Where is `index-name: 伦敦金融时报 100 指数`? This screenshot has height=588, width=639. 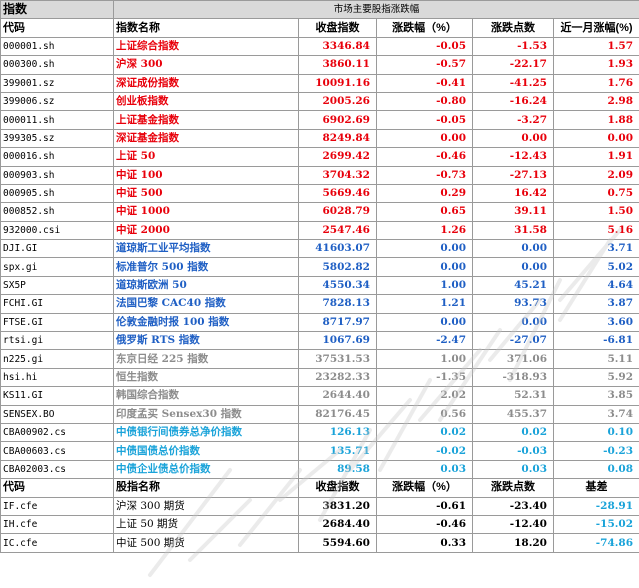 index-name: 伦敦金融时报 100 指数 is located at coordinates (206, 322).